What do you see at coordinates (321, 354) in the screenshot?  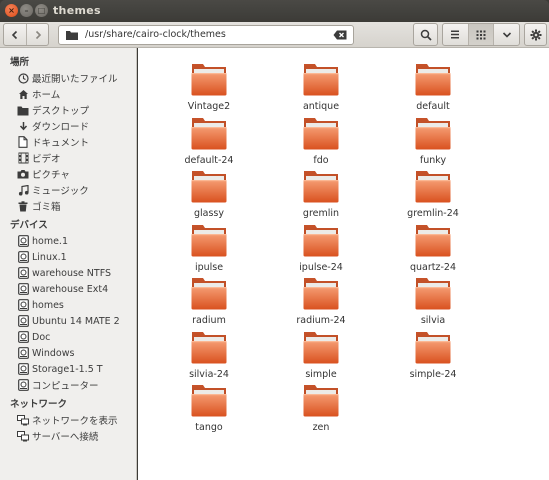 I see `folder-item: simple` at bounding box center [321, 354].